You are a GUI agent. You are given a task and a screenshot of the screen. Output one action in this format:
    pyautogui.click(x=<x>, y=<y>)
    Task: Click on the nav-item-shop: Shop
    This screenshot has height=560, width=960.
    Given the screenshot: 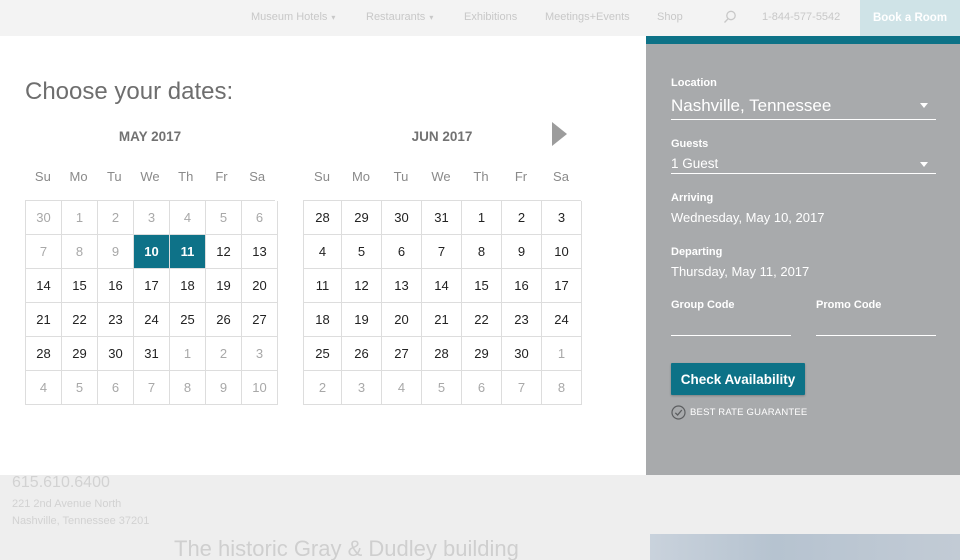 What is the action you would take?
    pyautogui.click(x=670, y=17)
    